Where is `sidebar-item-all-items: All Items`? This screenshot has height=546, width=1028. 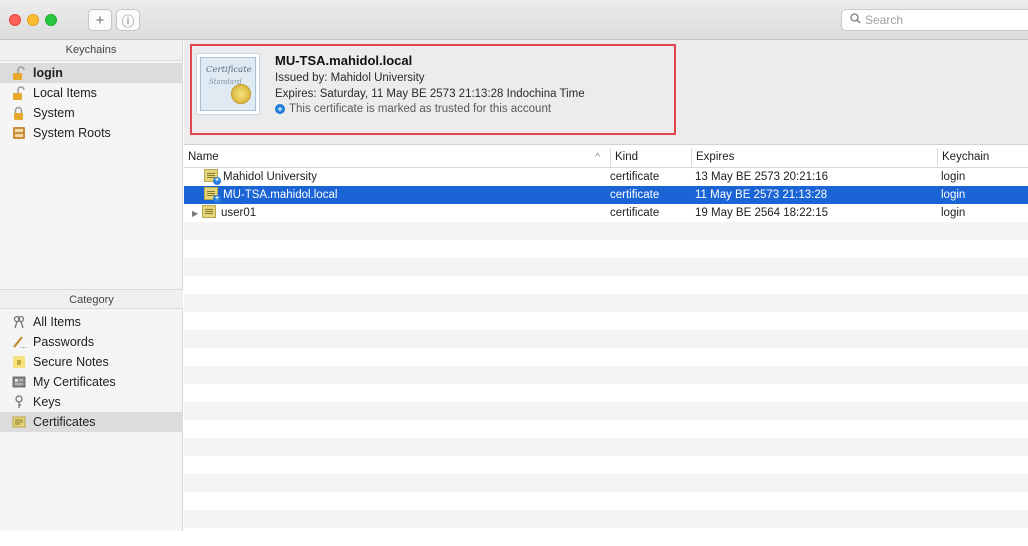
sidebar-item-all-items: All Items is located at coordinates (91, 322).